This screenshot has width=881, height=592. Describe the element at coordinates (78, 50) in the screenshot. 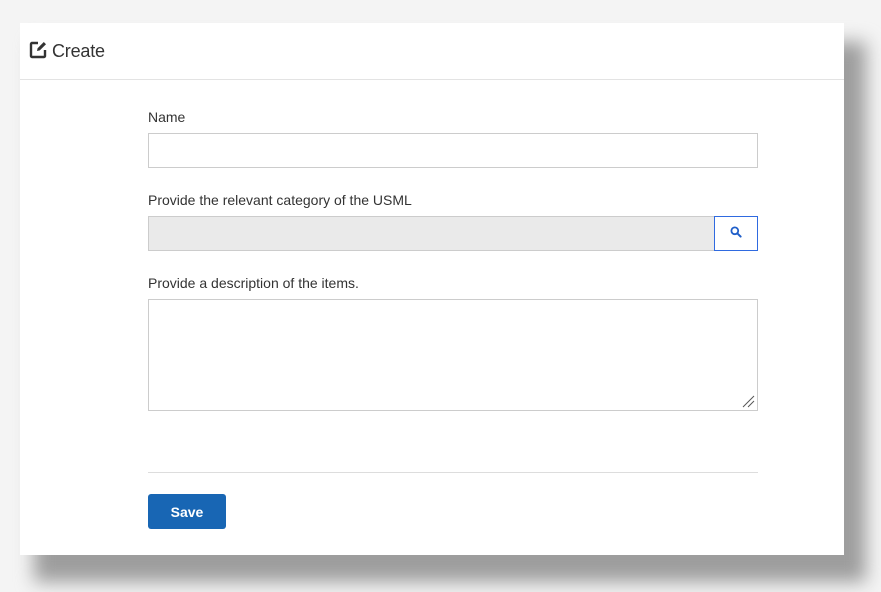

I see `panel-title: Create` at that location.